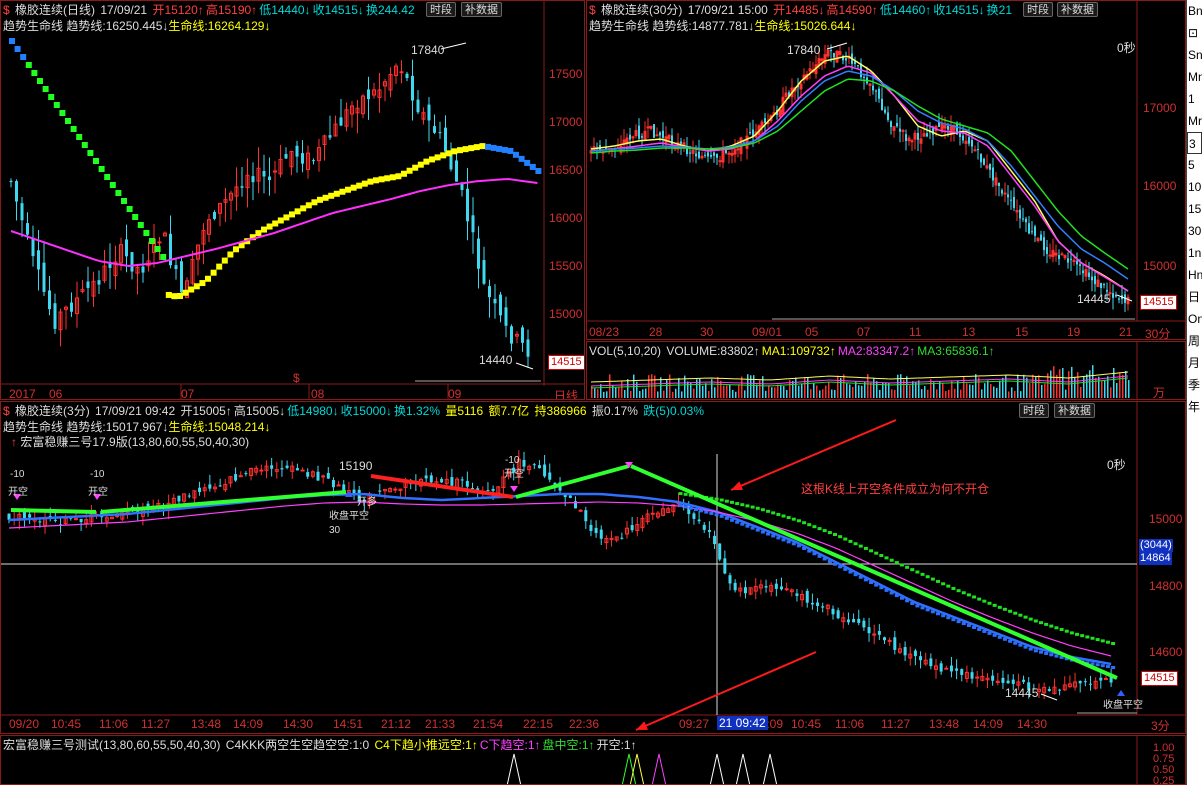 Image resolution: width=1202 pixels, height=785 pixels. What do you see at coordinates (1160, 108) in the screenshot?
I see `m30-ytick: 17000` at bounding box center [1160, 108].